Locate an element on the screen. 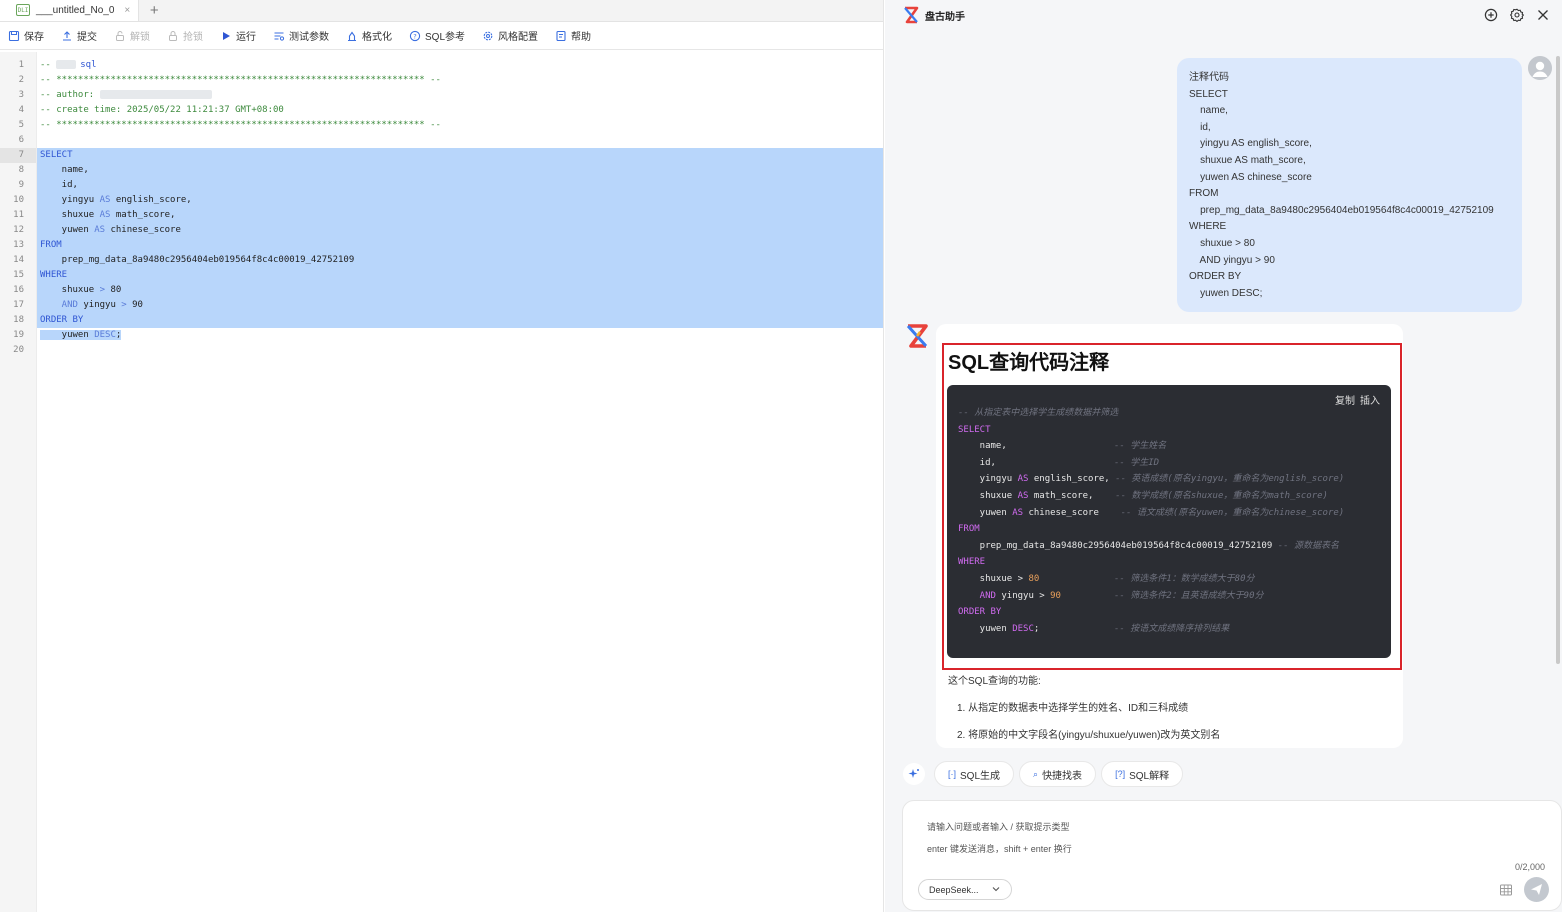 Image resolution: width=1562 pixels, height=912 pixels. assistant-header-actions is located at coordinates (1517, 15).